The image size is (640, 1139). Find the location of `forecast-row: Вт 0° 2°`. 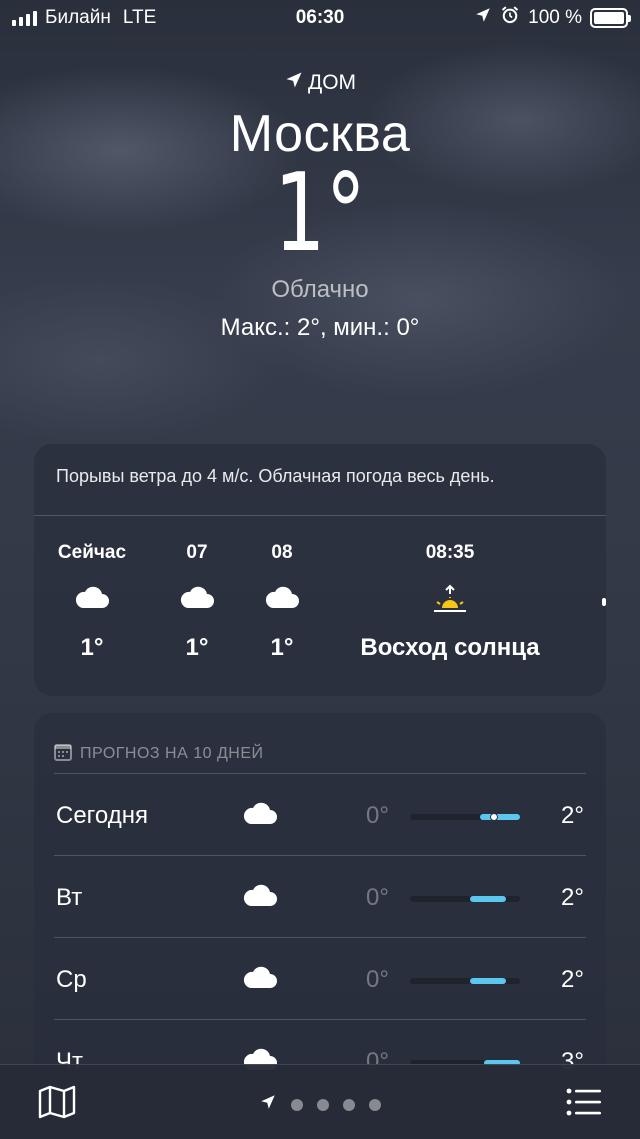

forecast-row: Вт 0° 2° is located at coordinates (320, 896).